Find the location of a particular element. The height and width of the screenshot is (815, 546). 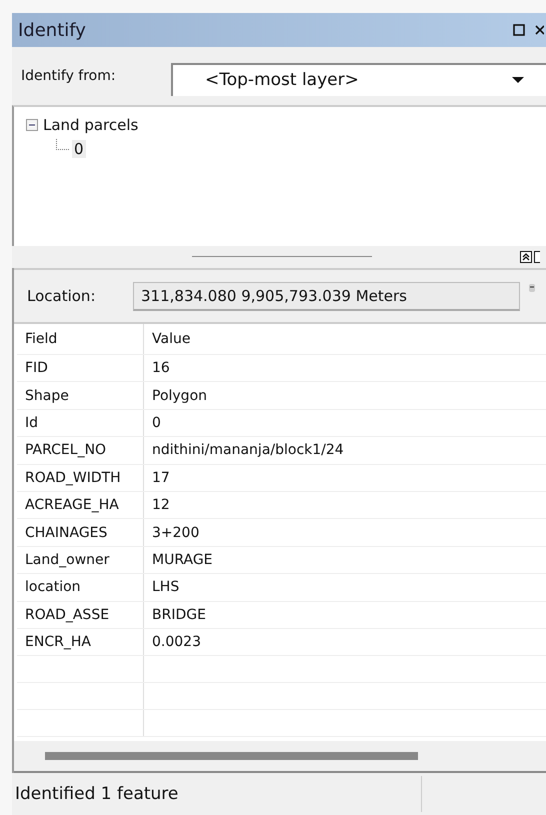

column-header: Field is located at coordinates (80, 339).